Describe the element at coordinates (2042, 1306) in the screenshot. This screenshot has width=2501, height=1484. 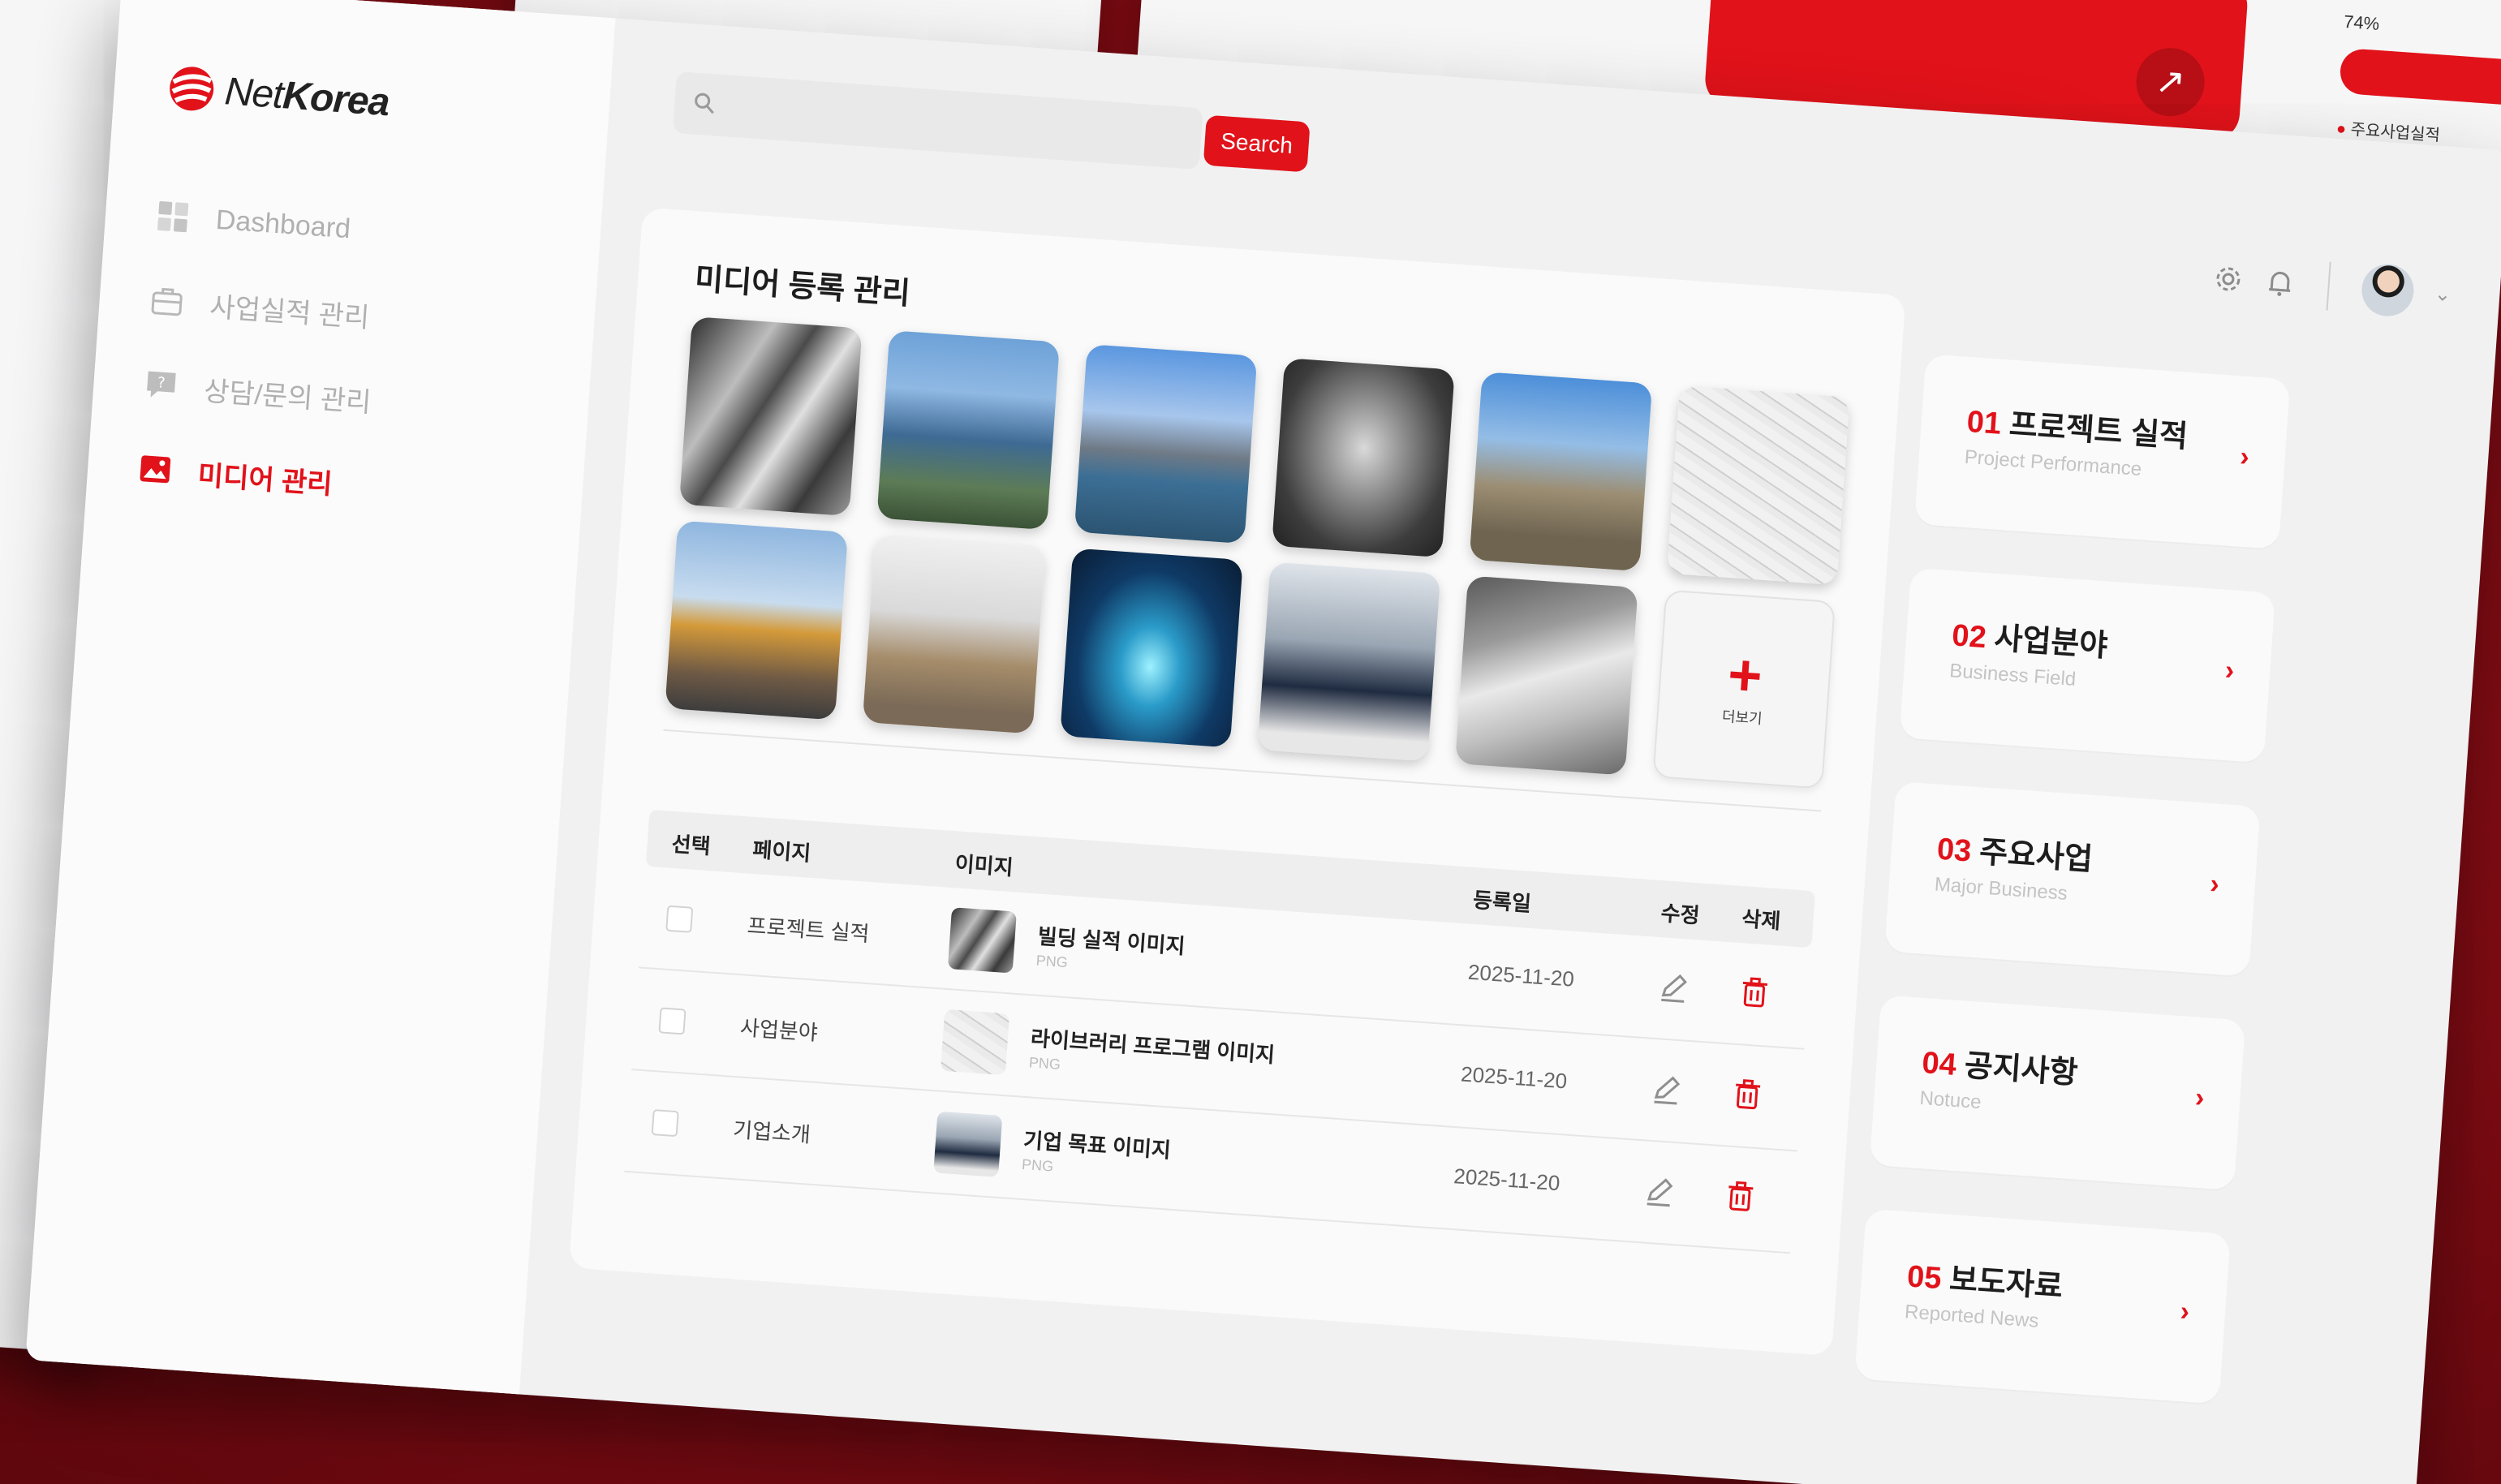
I see `quicklink-reported-news: 05 보도자료 Reported News ›` at that location.